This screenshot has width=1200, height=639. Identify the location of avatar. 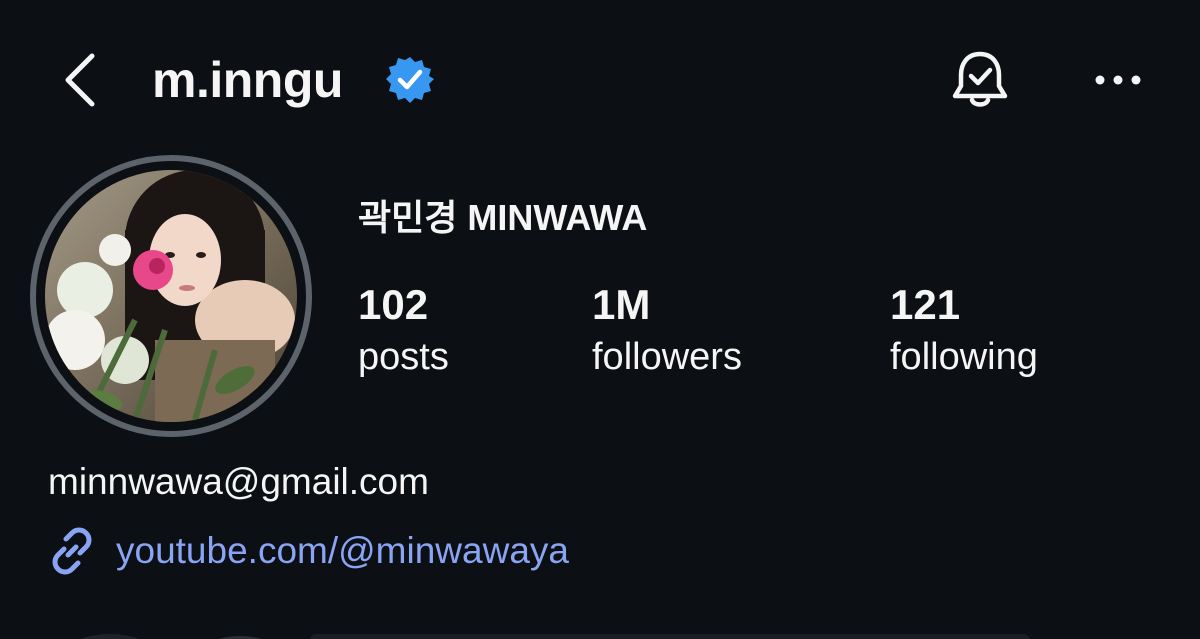
(171, 296).